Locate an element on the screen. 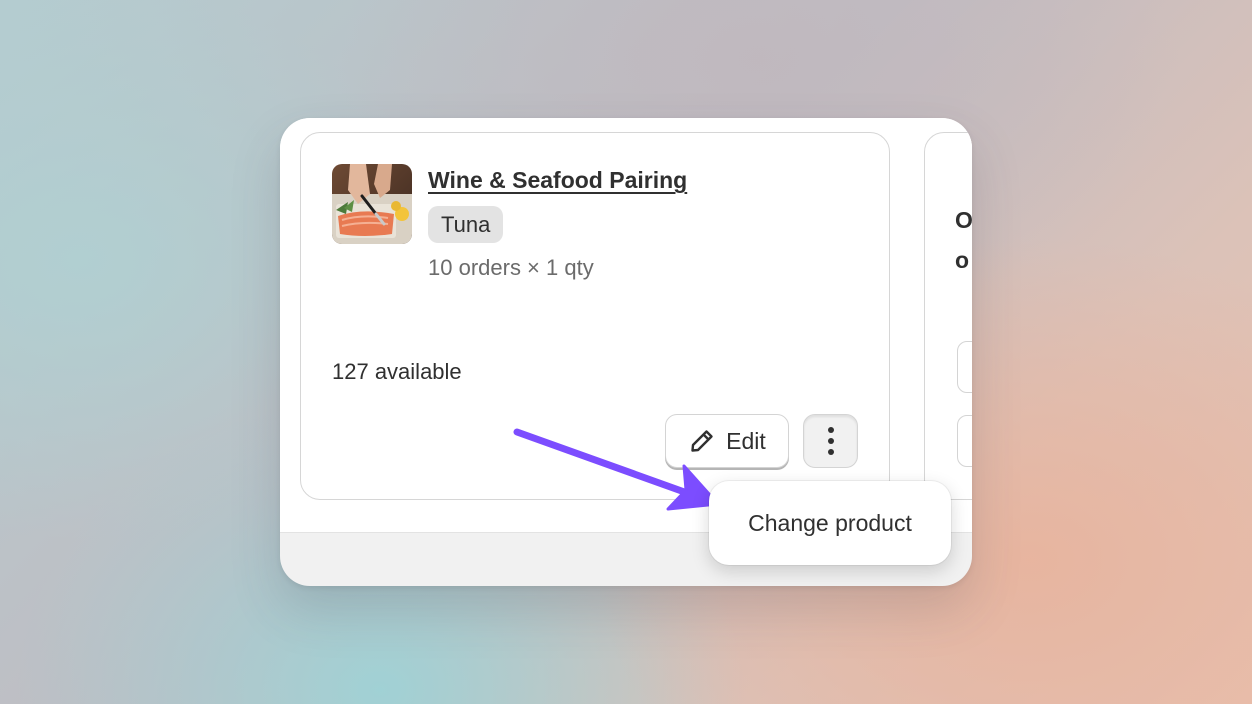 The height and width of the screenshot is (704, 1252). actions-popover: Change product is located at coordinates (830, 523).